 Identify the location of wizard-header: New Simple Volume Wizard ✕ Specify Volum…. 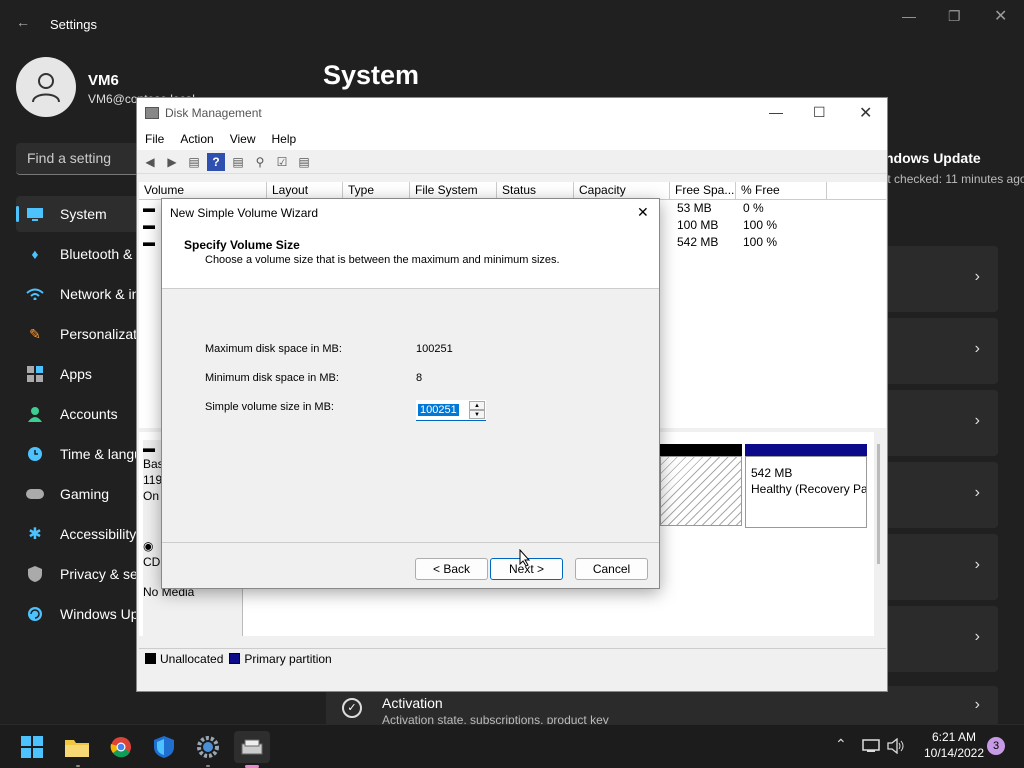
(410, 244).